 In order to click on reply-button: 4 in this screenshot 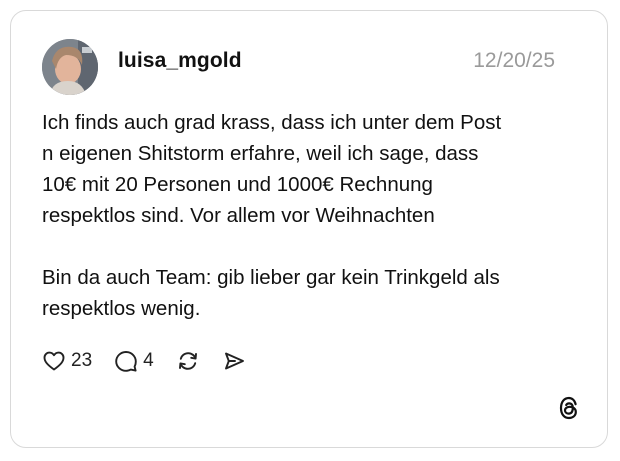, I will do `click(134, 361)`.